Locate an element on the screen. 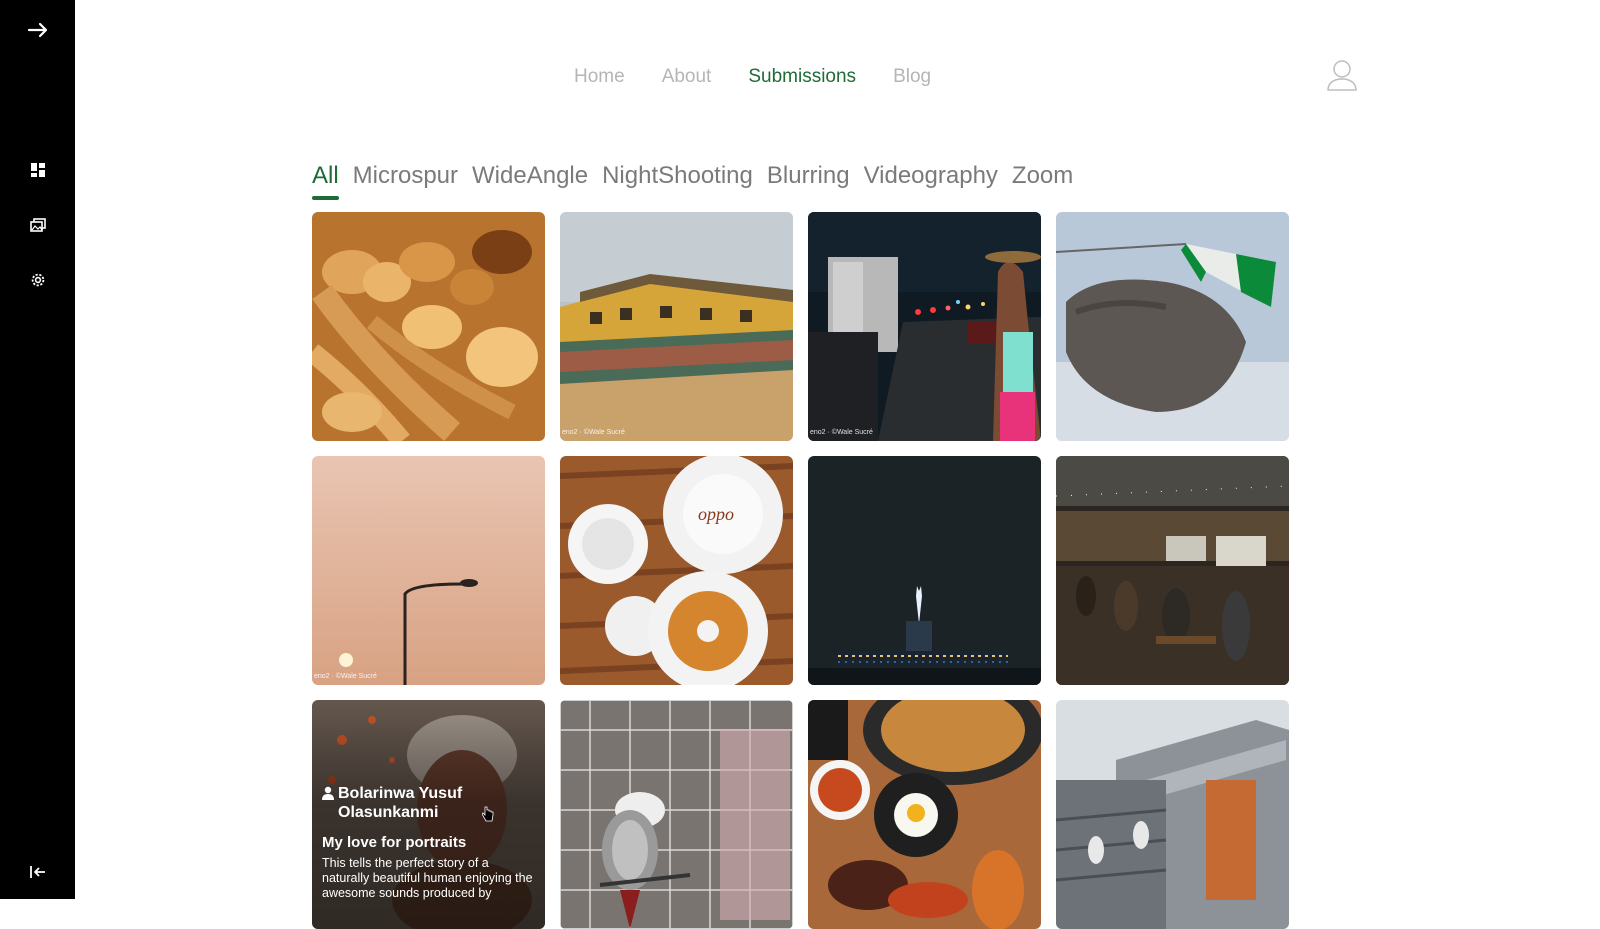  top-nav: Home About Submissions Blog is located at coordinates (752, 77).